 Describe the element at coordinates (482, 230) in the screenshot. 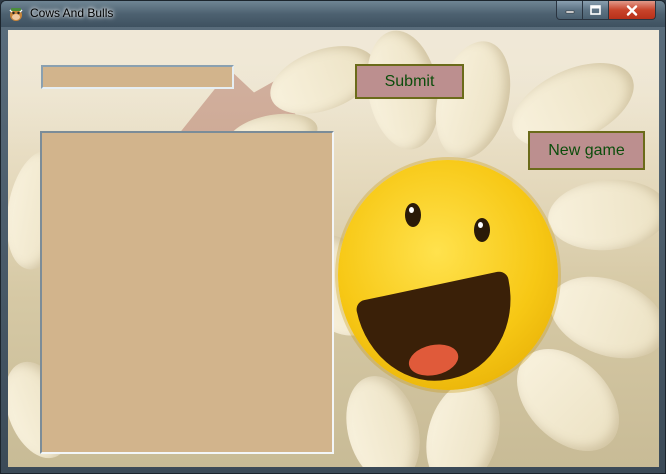

I see `smiley-eye-right` at that location.